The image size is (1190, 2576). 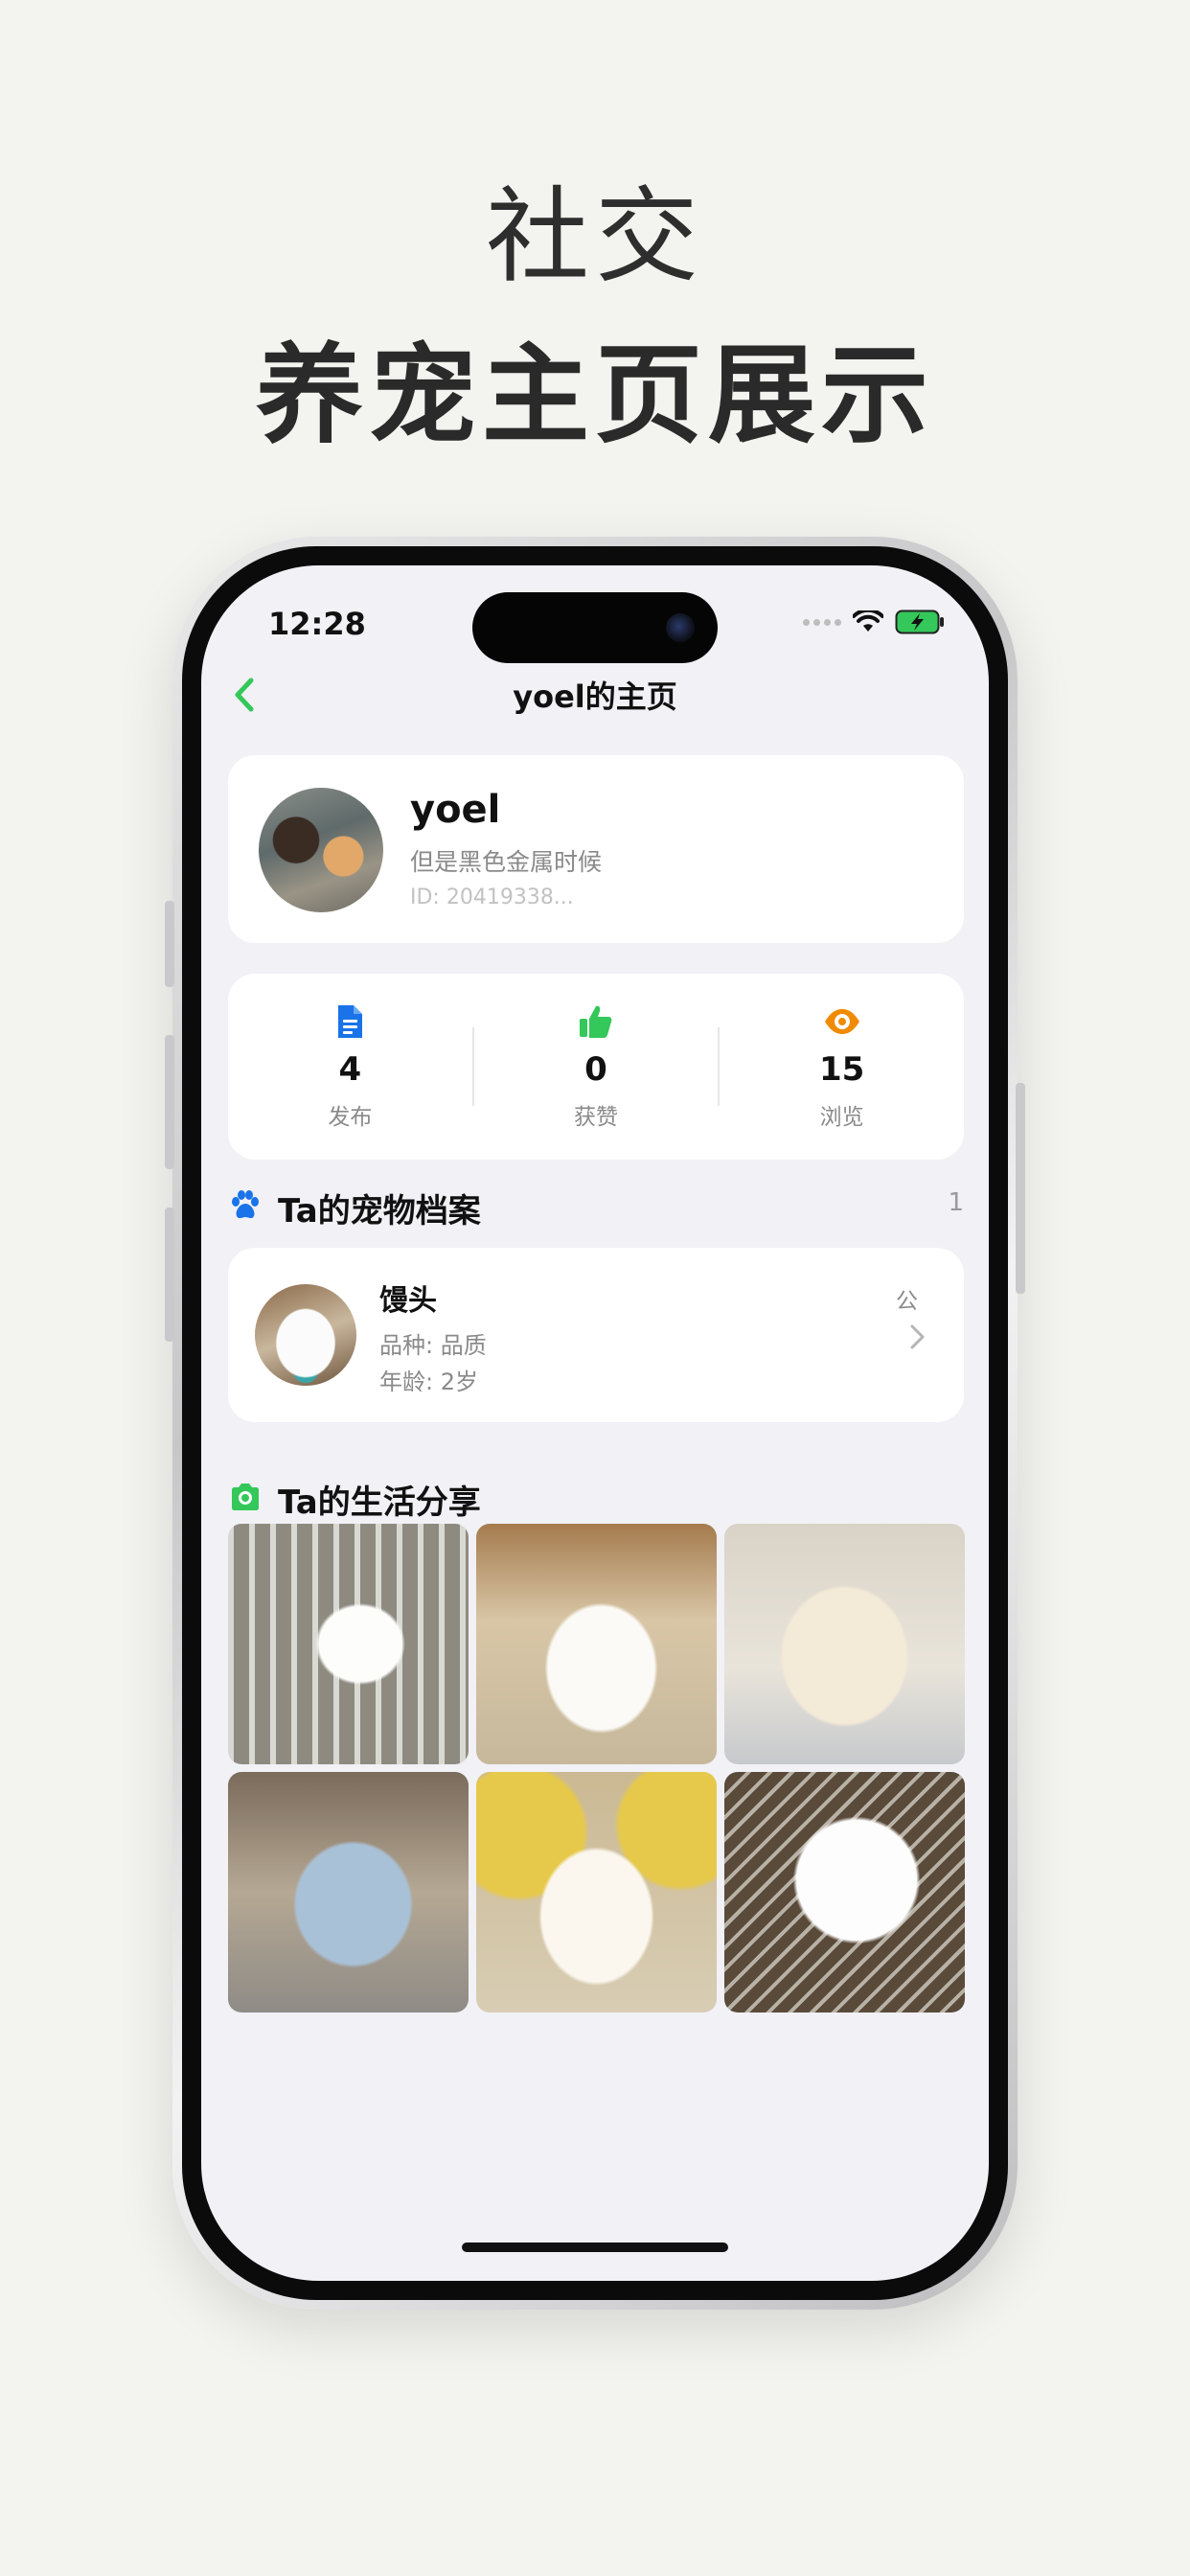 What do you see at coordinates (596, 1335) in the screenshot?
I see `pet-card: 馒头 品种: 品质 年龄: 2岁 公` at bounding box center [596, 1335].